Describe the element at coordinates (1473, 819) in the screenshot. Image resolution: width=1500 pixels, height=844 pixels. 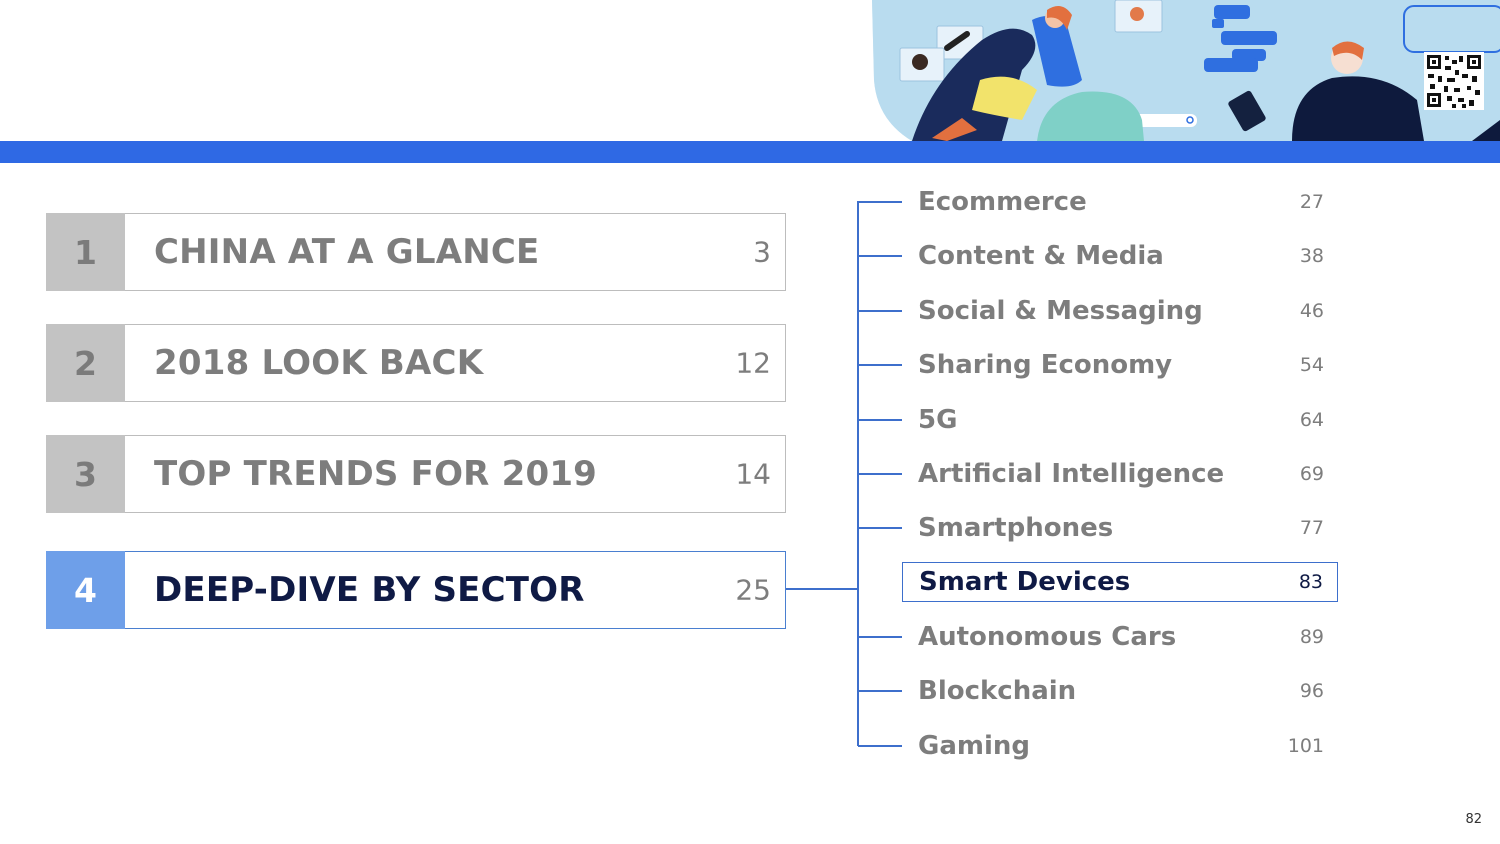
I see `slide-page-number: 82` at that location.